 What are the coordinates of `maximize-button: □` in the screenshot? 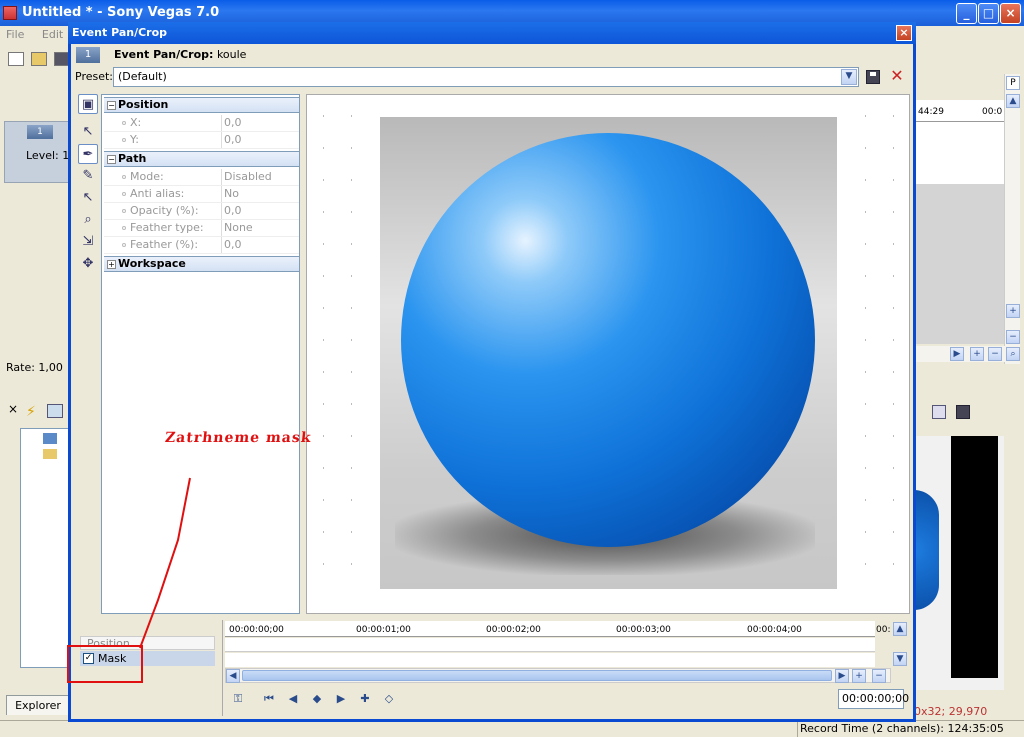 It's located at (988, 13).